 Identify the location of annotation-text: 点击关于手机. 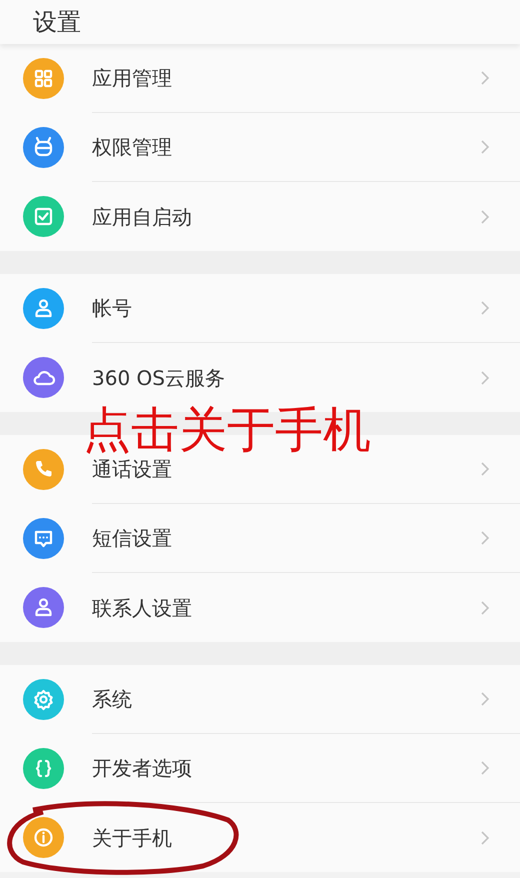
(227, 430).